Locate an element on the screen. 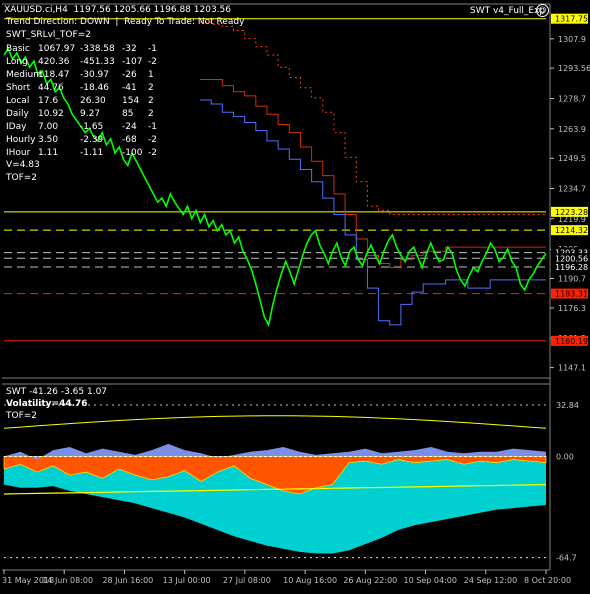 The width and height of the screenshot is (590, 594). stats-value: 17.6 is located at coordinates (48, 101).